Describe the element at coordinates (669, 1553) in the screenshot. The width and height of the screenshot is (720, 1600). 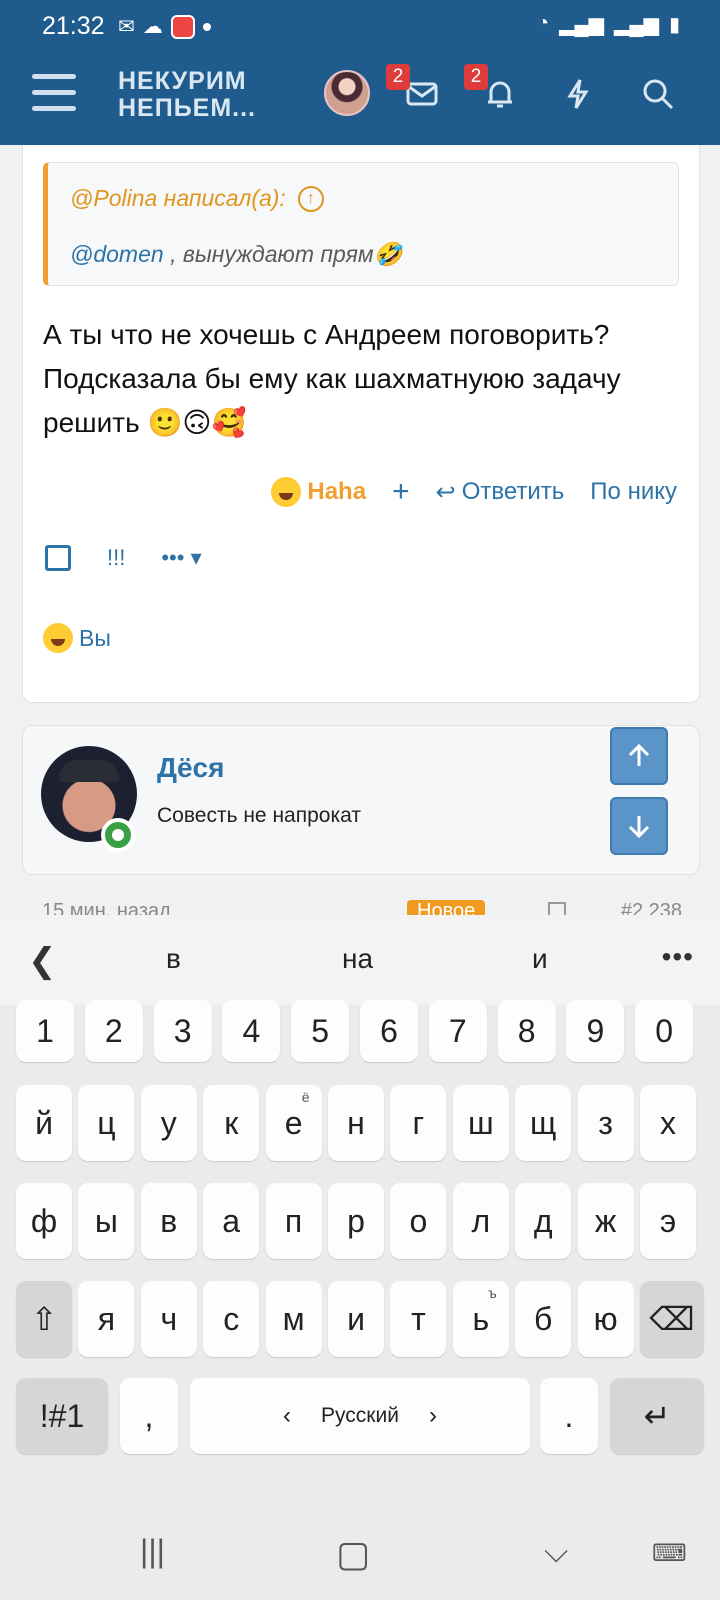
I see `keyboard-icon: ⌨` at that location.